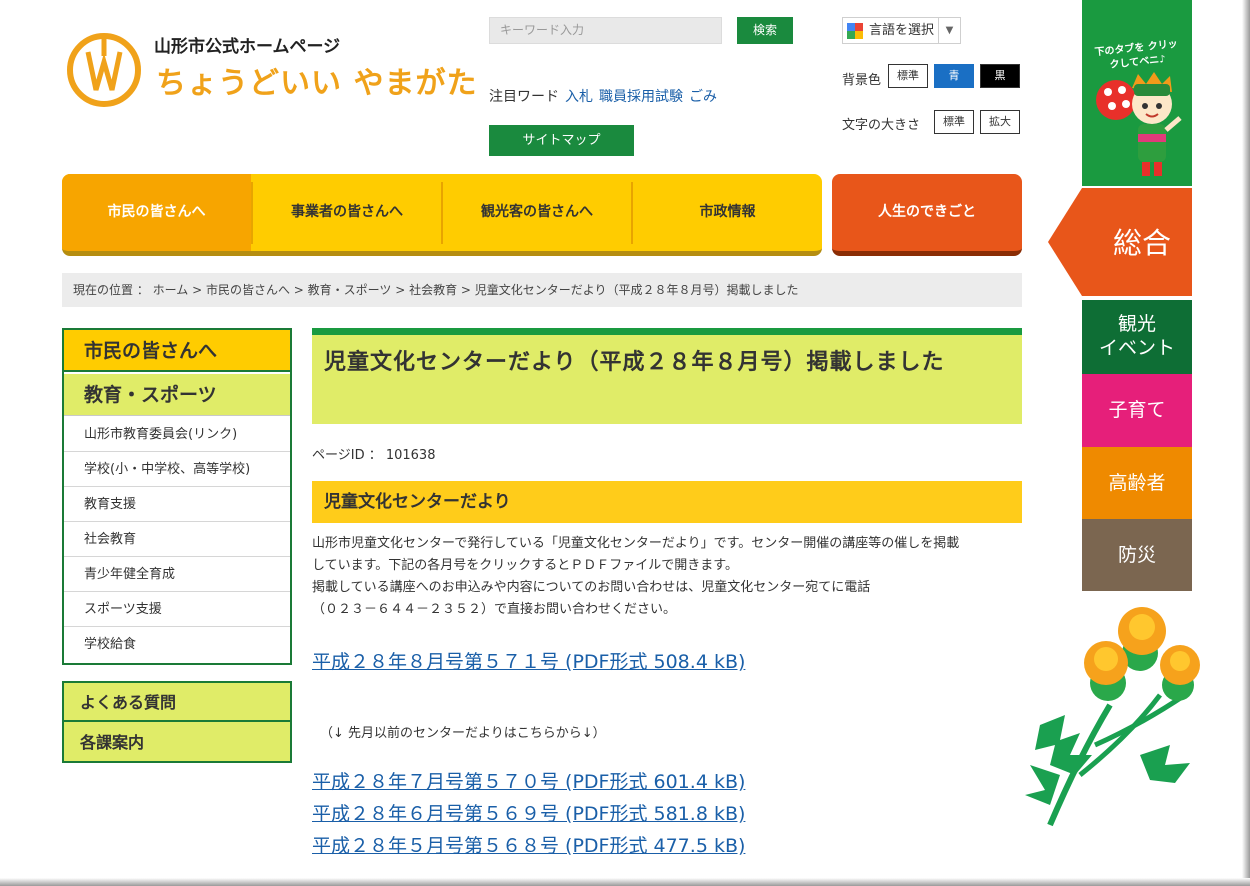 Image resolution: width=1250 pixels, height=886 pixels. Describe the element at coordinates (528, 780) in the screenshot. I see `pdf-link-past: 平成２８年７月号第５７０号 (PDF形式 601.4 kB)` at that location.